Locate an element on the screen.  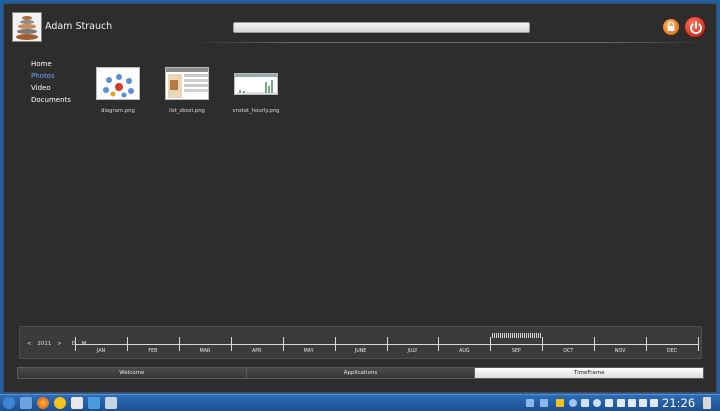
device-icon is located at coordinates (609, 403).